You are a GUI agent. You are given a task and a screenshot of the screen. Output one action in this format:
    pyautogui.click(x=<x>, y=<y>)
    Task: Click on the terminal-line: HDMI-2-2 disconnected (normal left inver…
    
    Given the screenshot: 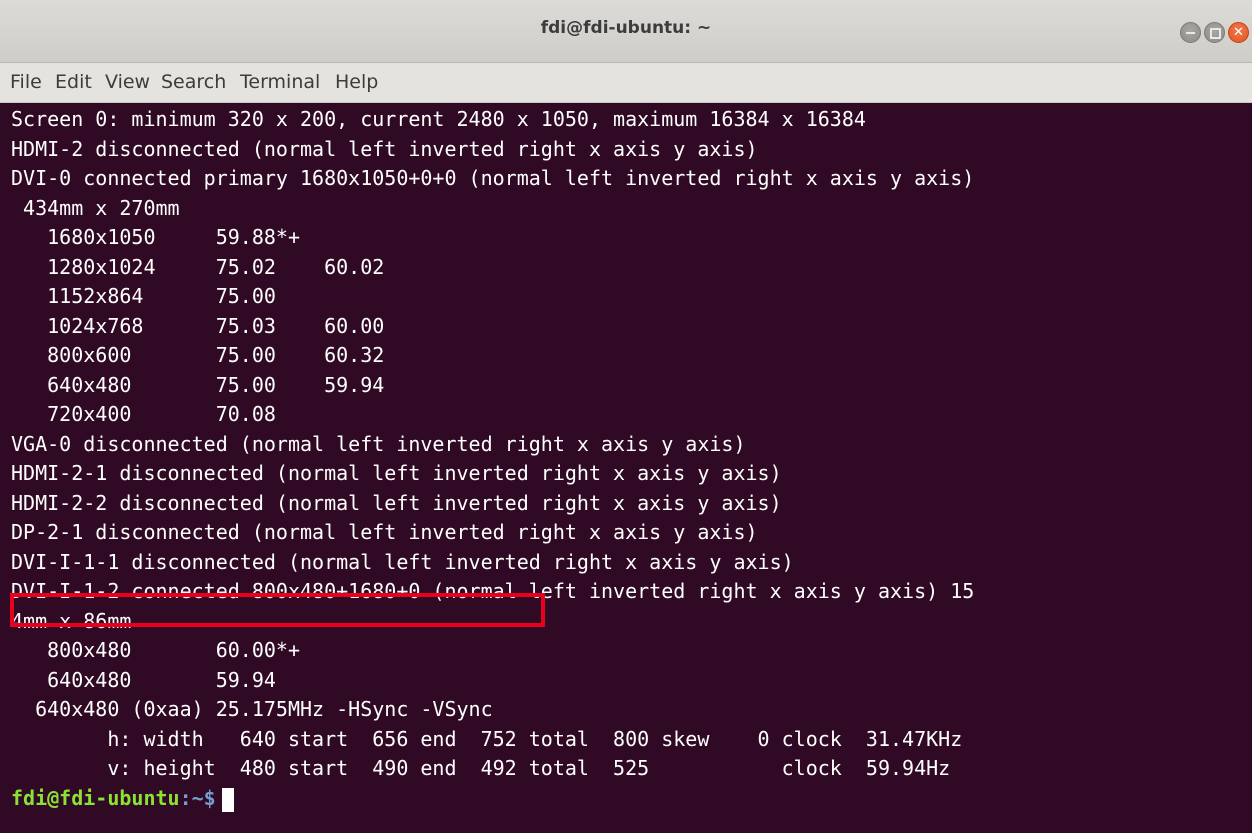 What is the action you would take?
    pyautogui.click(x=396, y=503)
    